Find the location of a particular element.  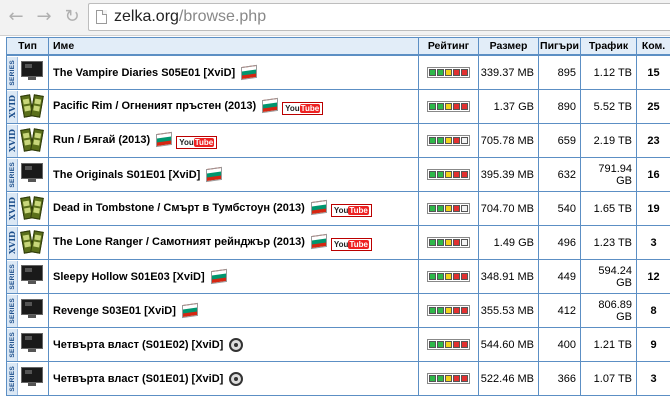

header-type: Тип is located at coordinates (27, 46).